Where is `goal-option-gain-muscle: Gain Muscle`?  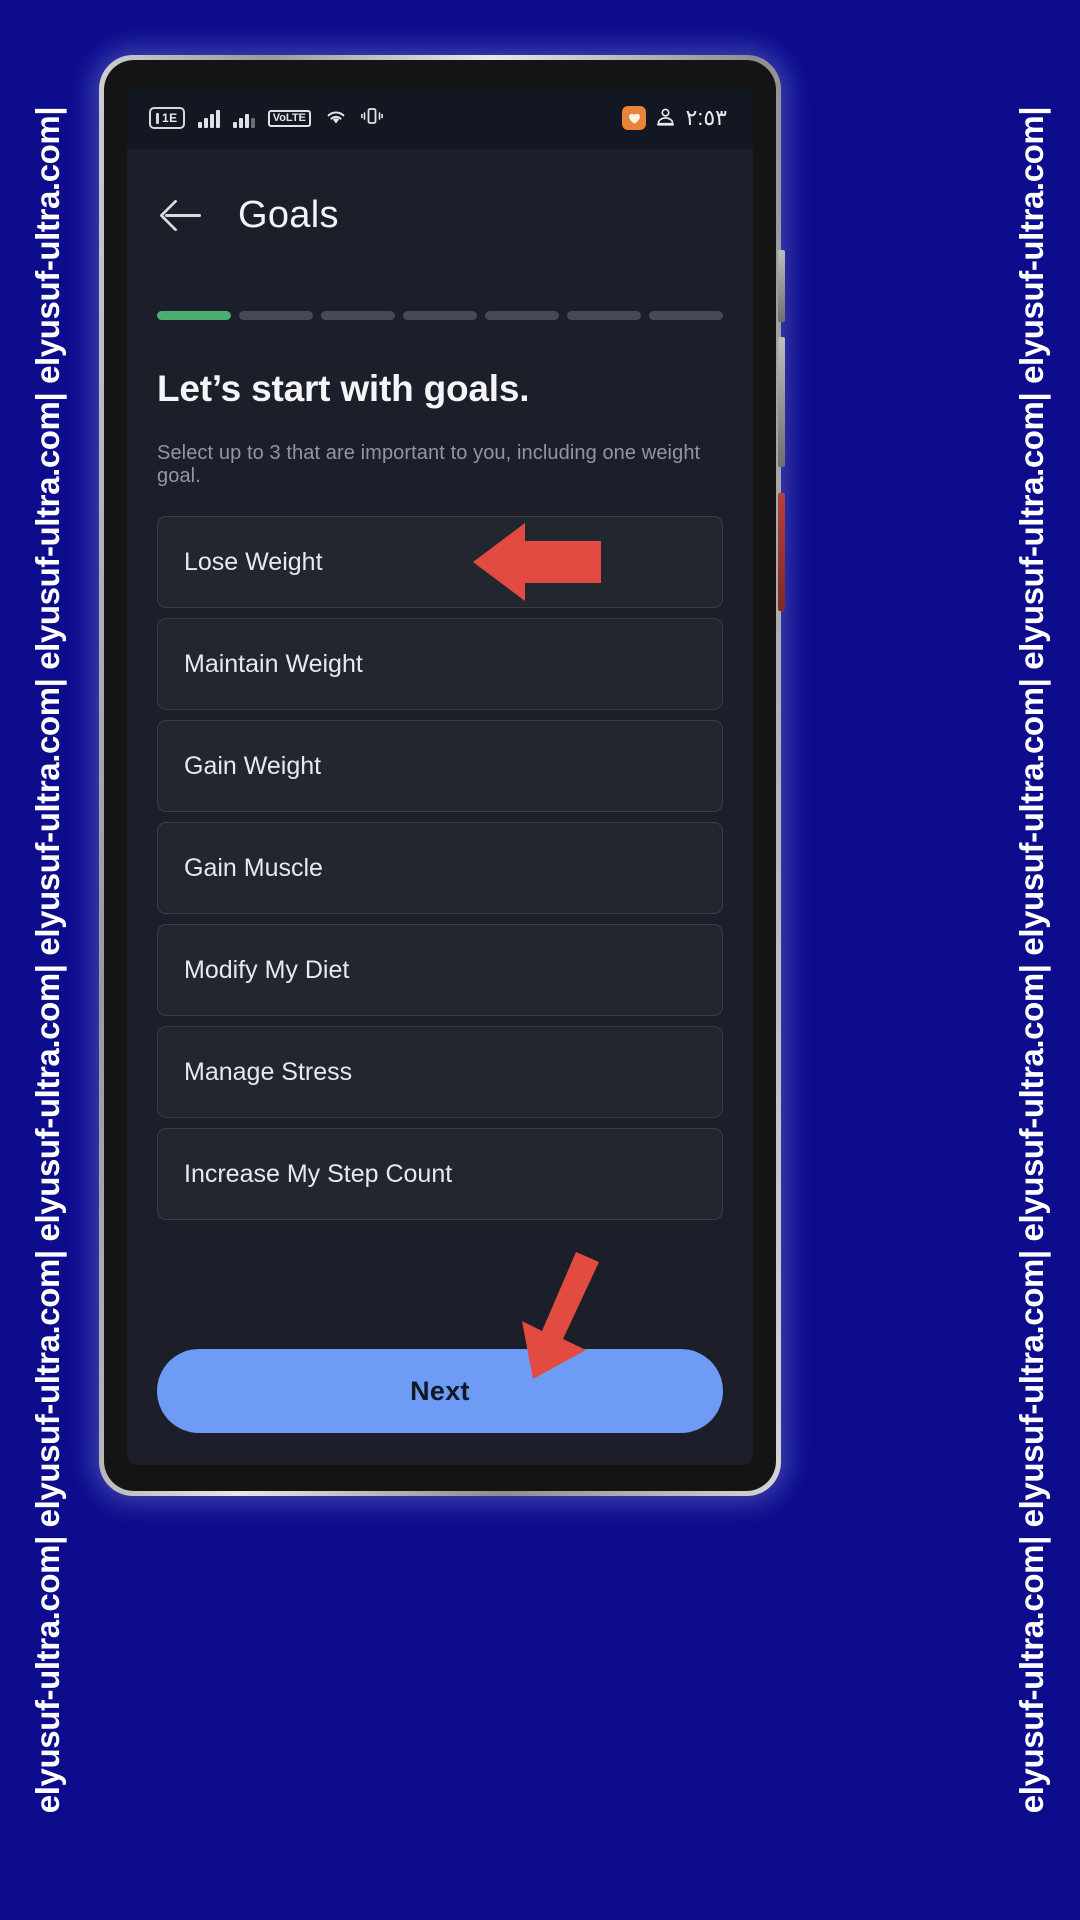 goal-option-gain-muscle: Gain Muscle is located at coordinates (440, 868).